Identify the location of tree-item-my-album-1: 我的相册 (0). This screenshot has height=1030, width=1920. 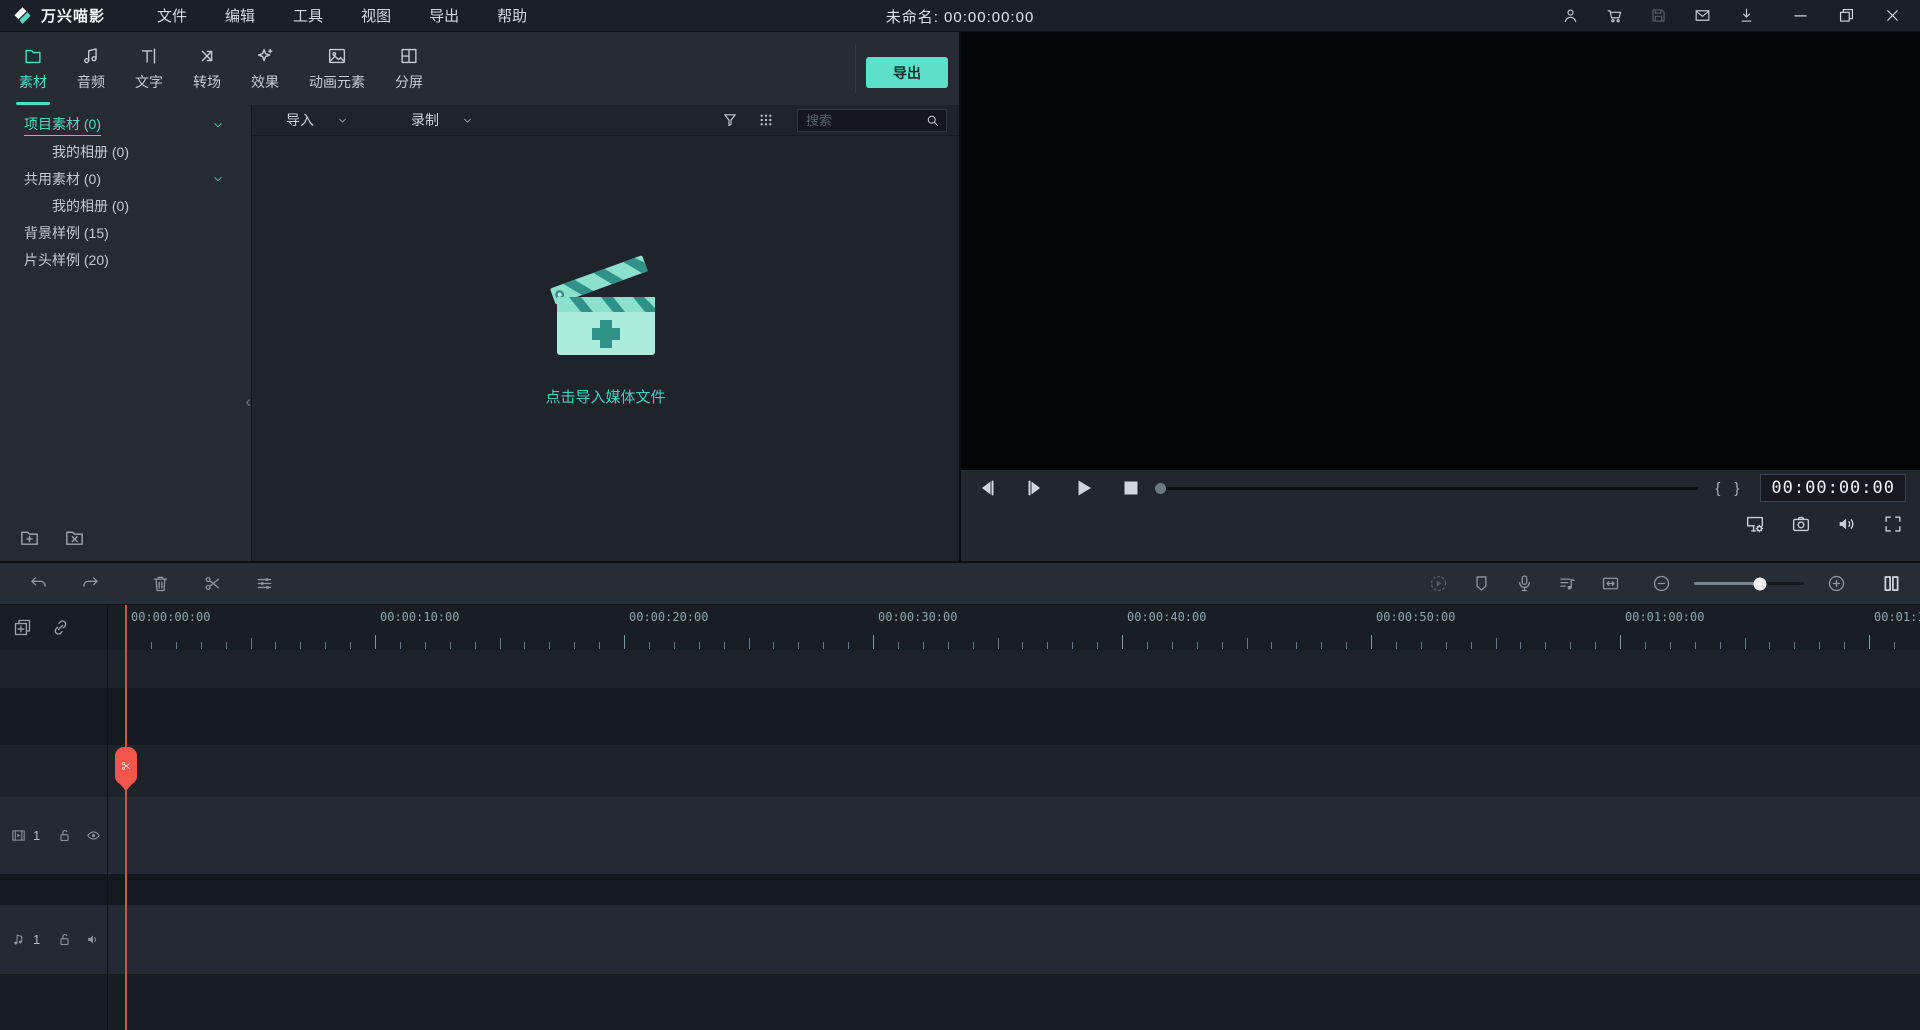
(125, 151).